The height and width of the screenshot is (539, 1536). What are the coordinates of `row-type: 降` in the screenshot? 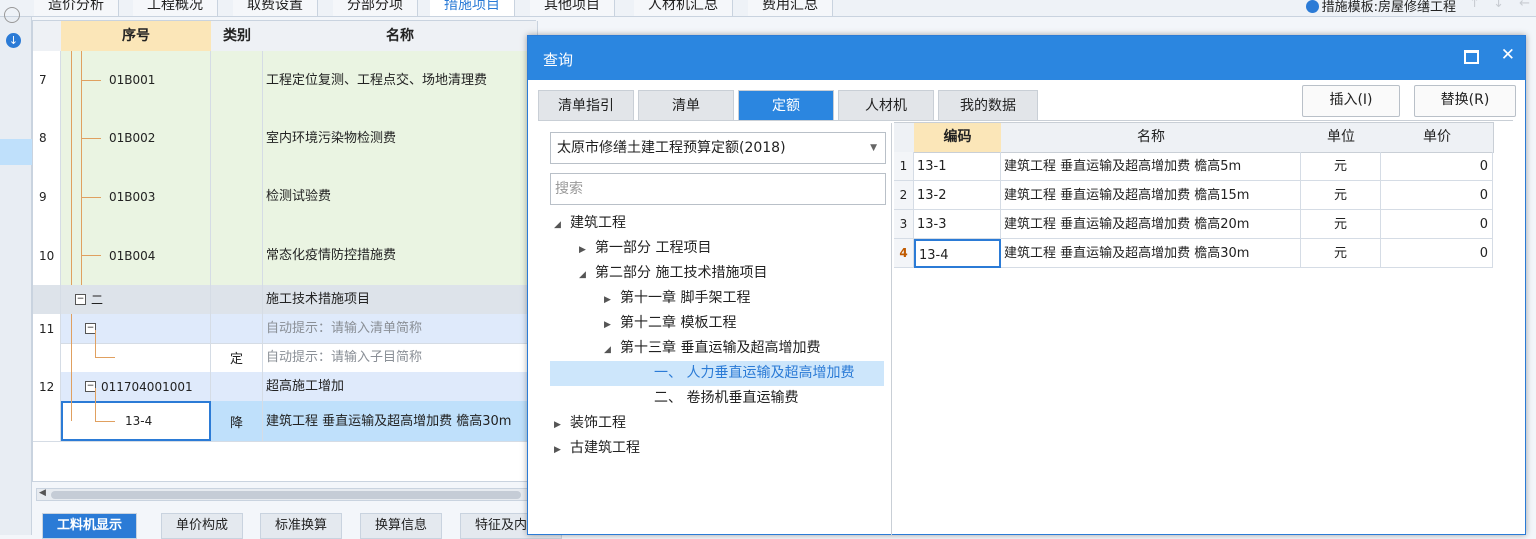 It's located at (237, 421).